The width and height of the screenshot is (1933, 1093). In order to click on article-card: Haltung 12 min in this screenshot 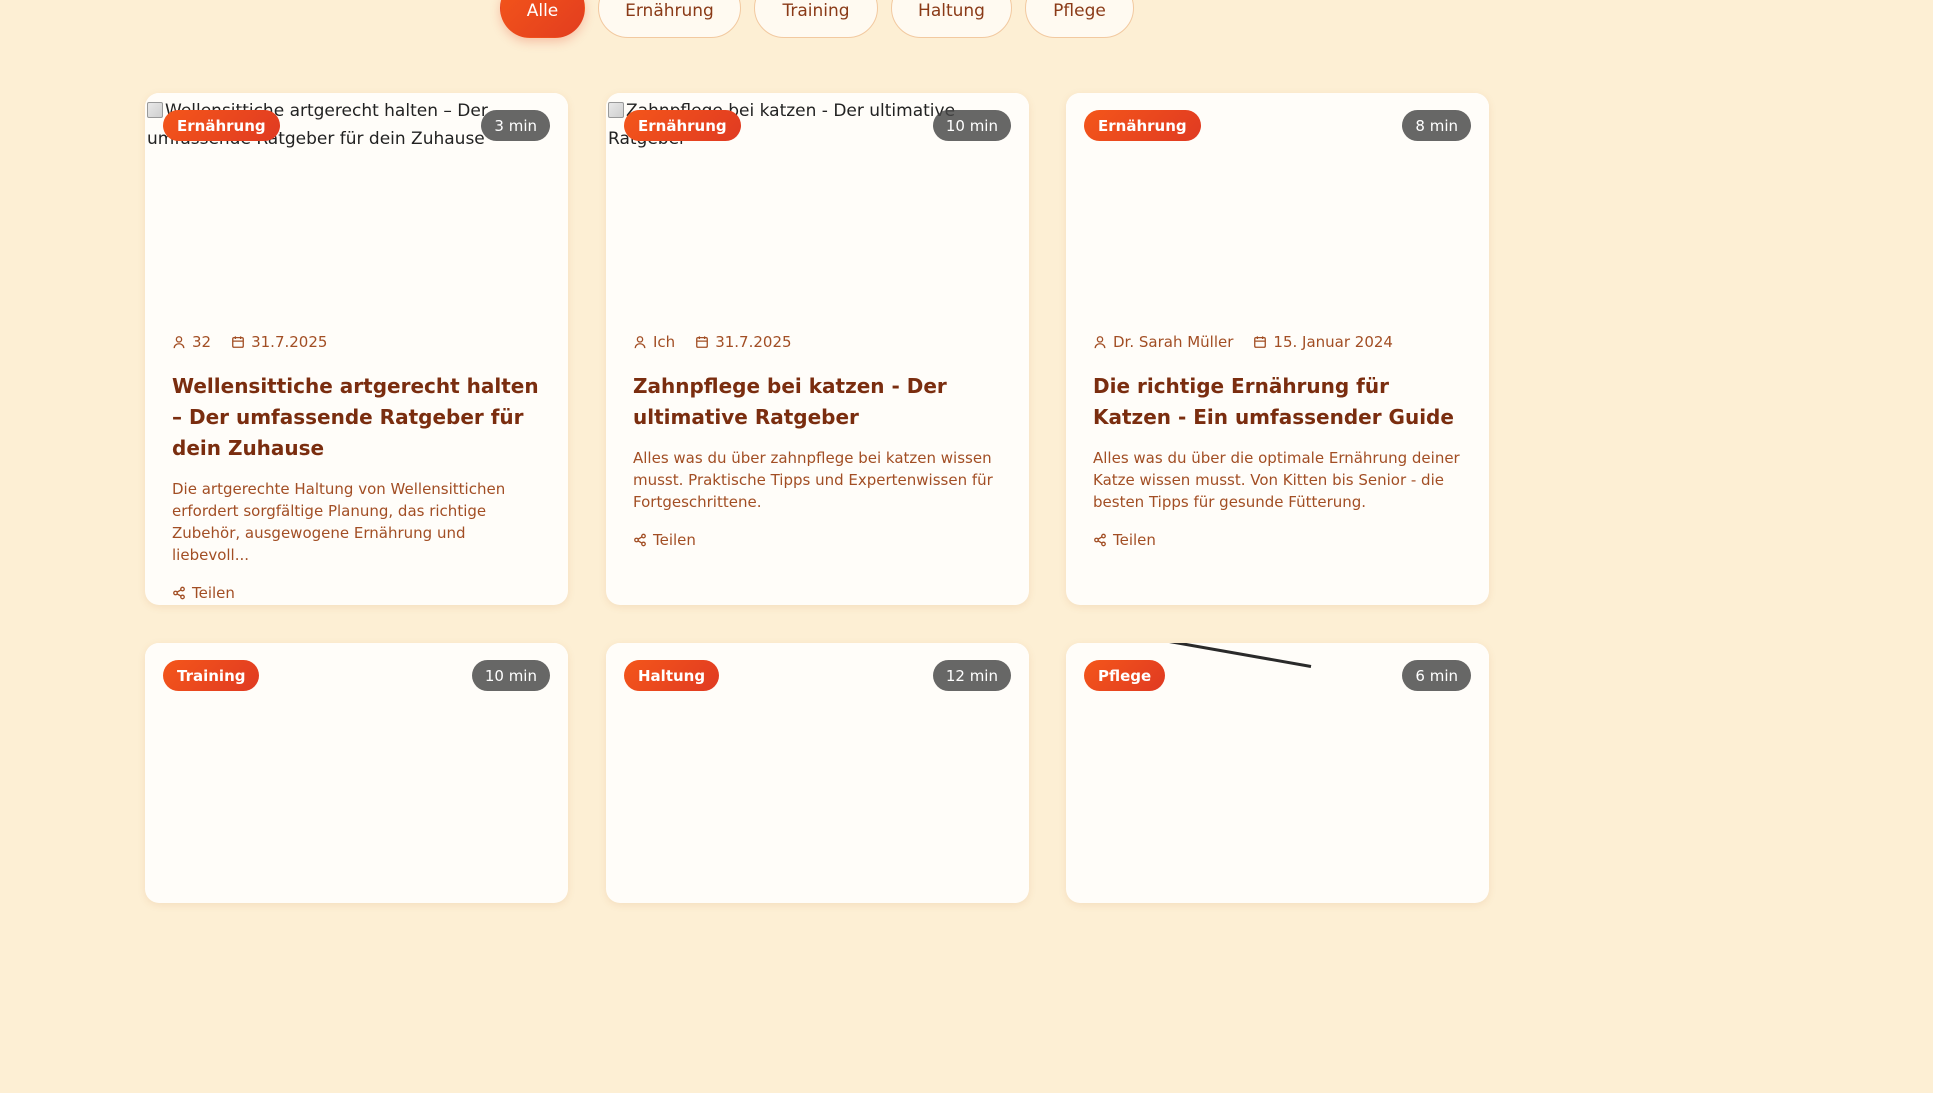, I will do `click(817, 773)`.